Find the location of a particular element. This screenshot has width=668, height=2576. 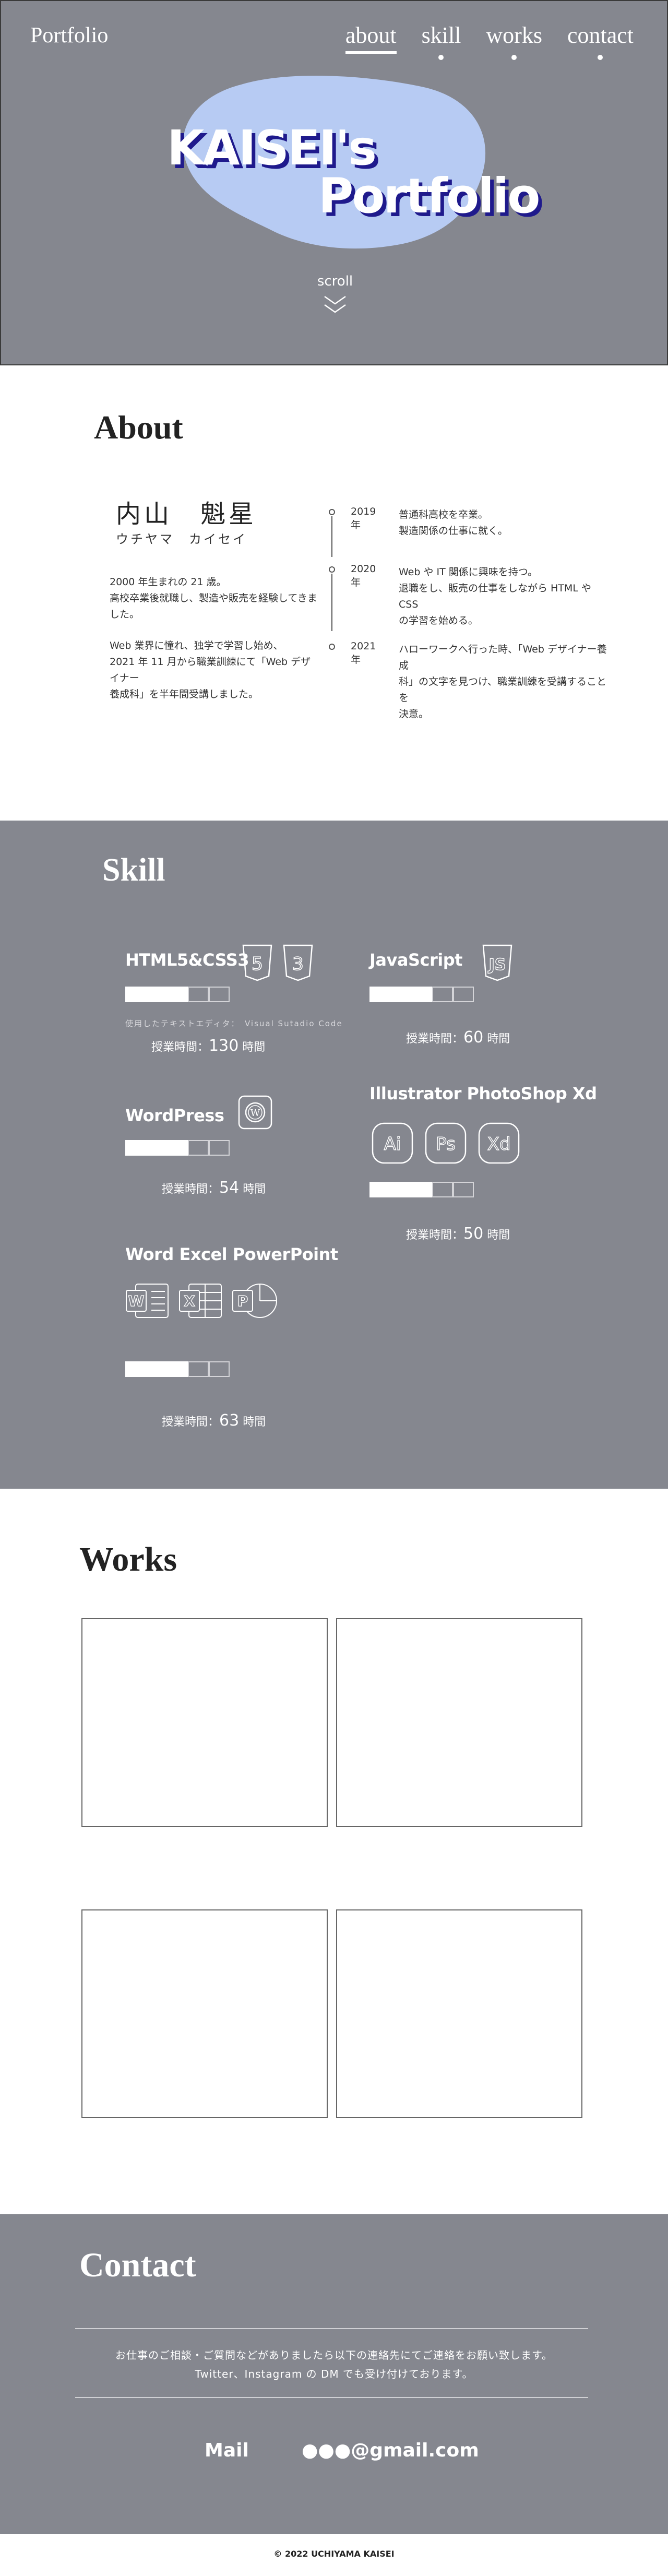

svg-text: JS is located at coordinates (497, 965).